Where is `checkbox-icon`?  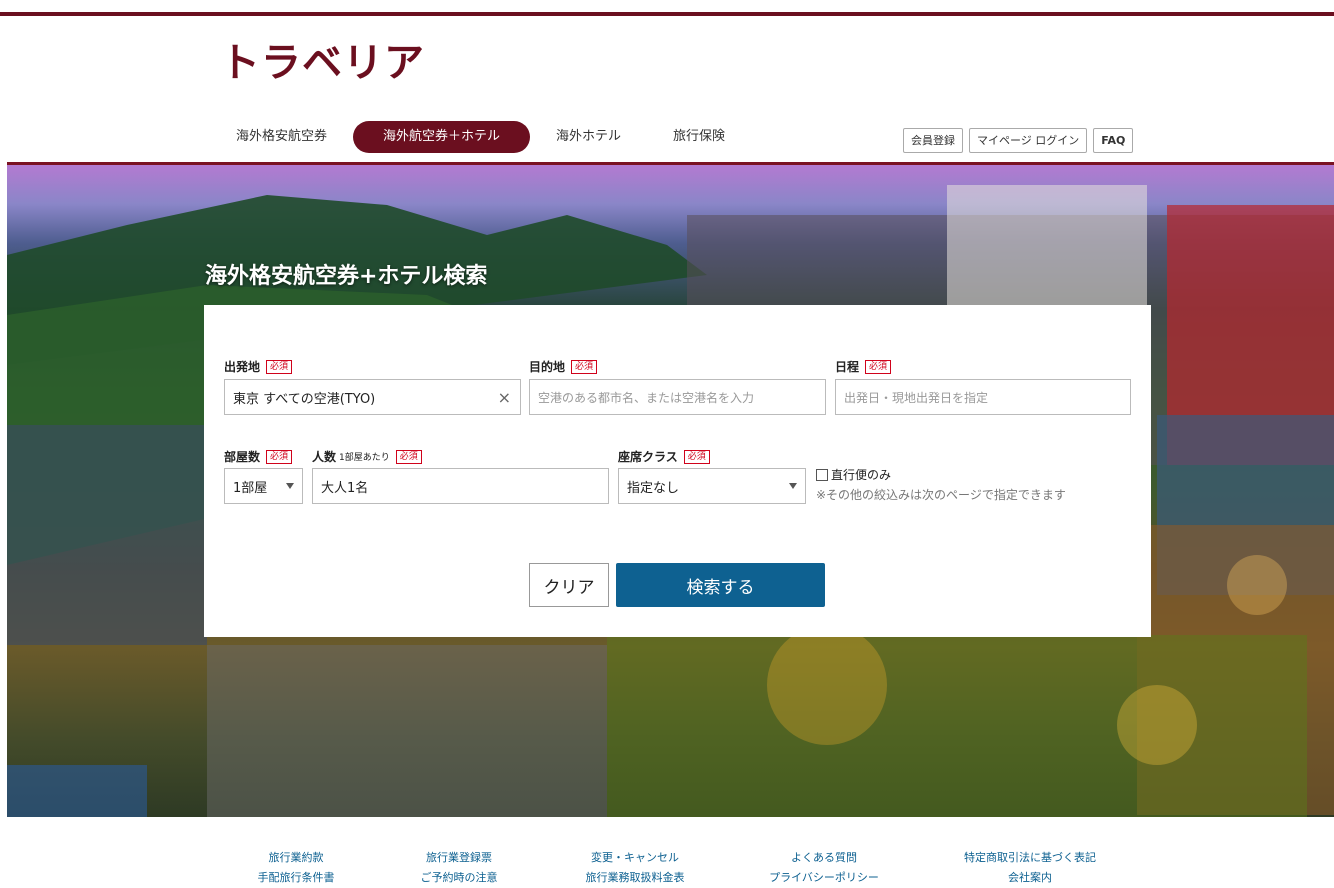 checkbox-icon is located at coordinates (822, 474).